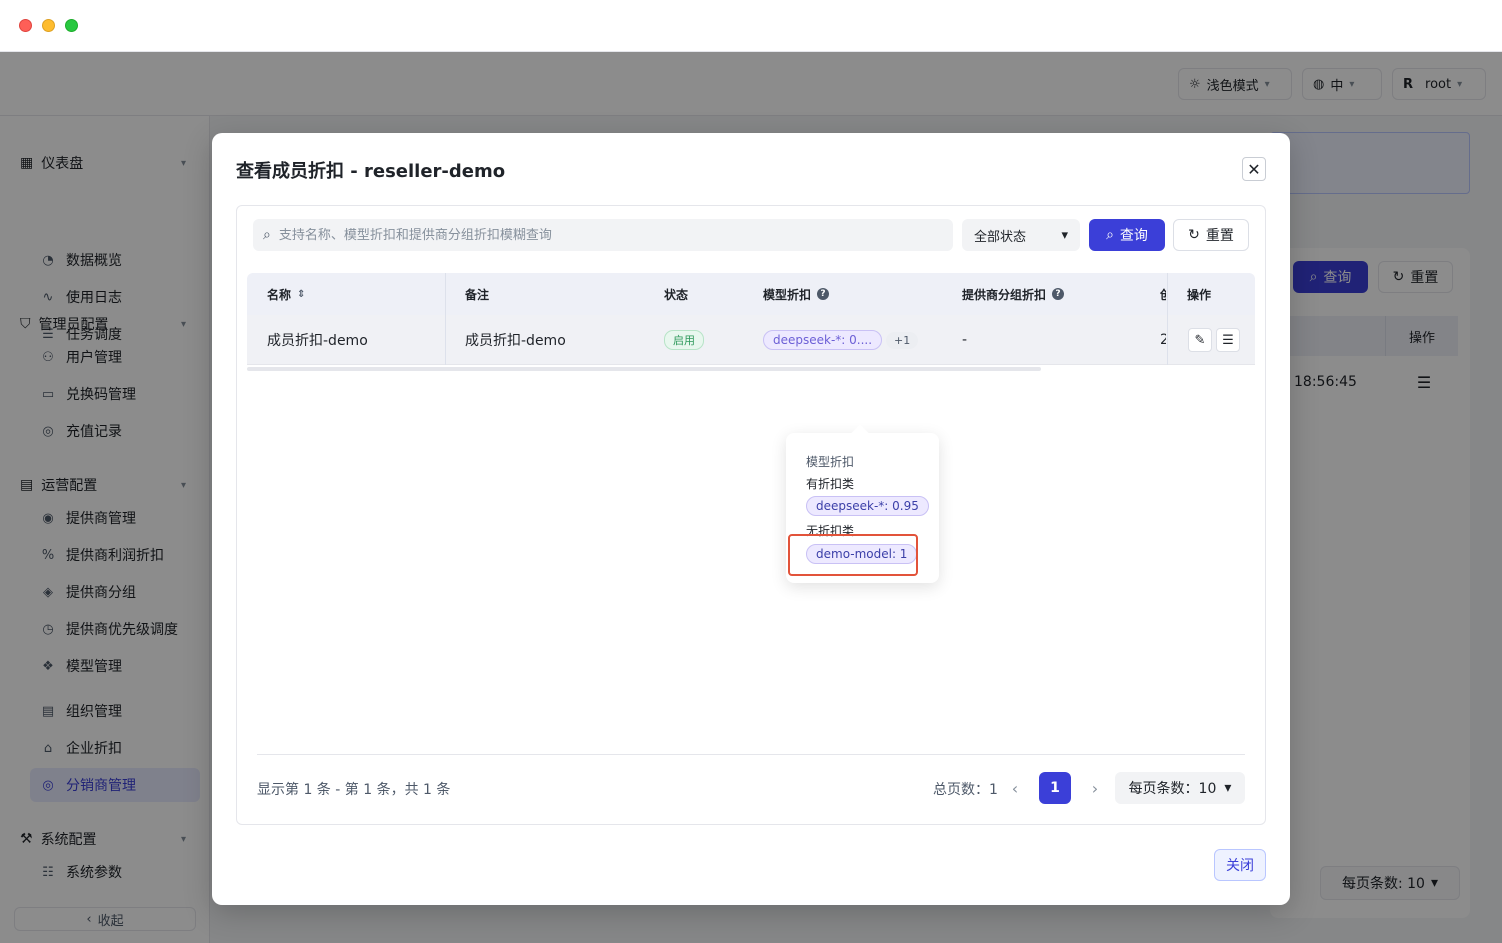 Image resolution: width=1502 pixels, height=943 pixels. What do you see at coordinates (853, 555) in the screenshot?
I see `annotation-highlight-box` at bounding box center [853, 555].